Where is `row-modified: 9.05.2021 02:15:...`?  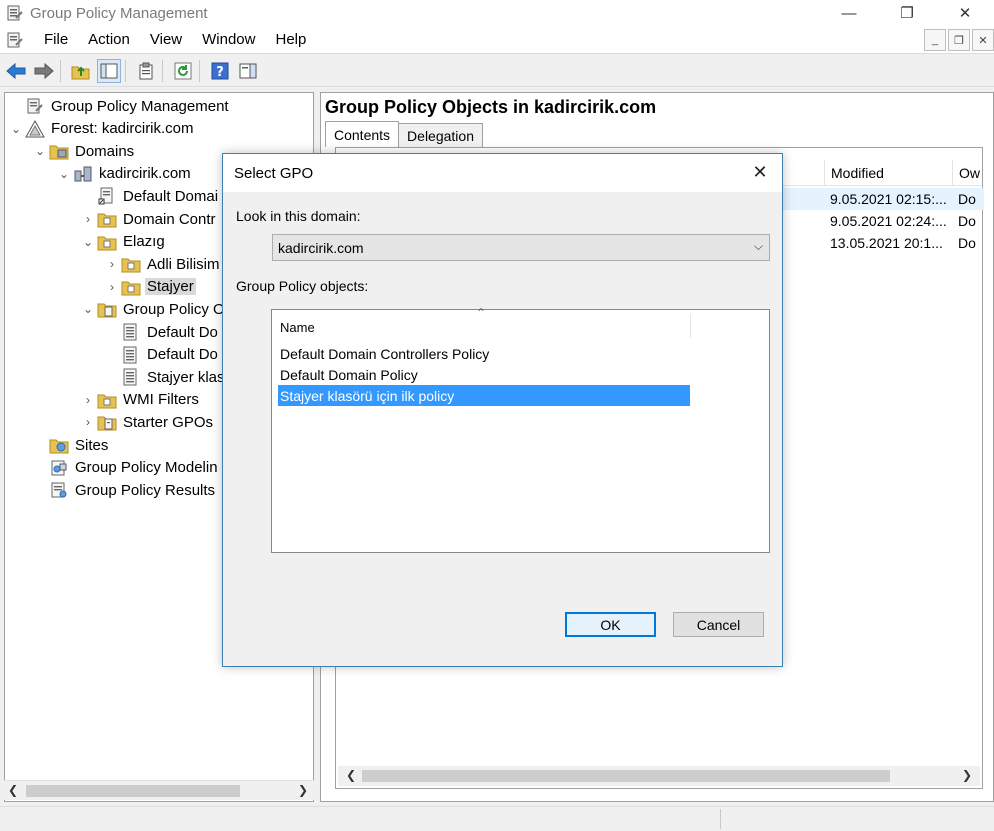 row-modified: 9.05.2021 02:15:... is located at coordinates (888, 199).